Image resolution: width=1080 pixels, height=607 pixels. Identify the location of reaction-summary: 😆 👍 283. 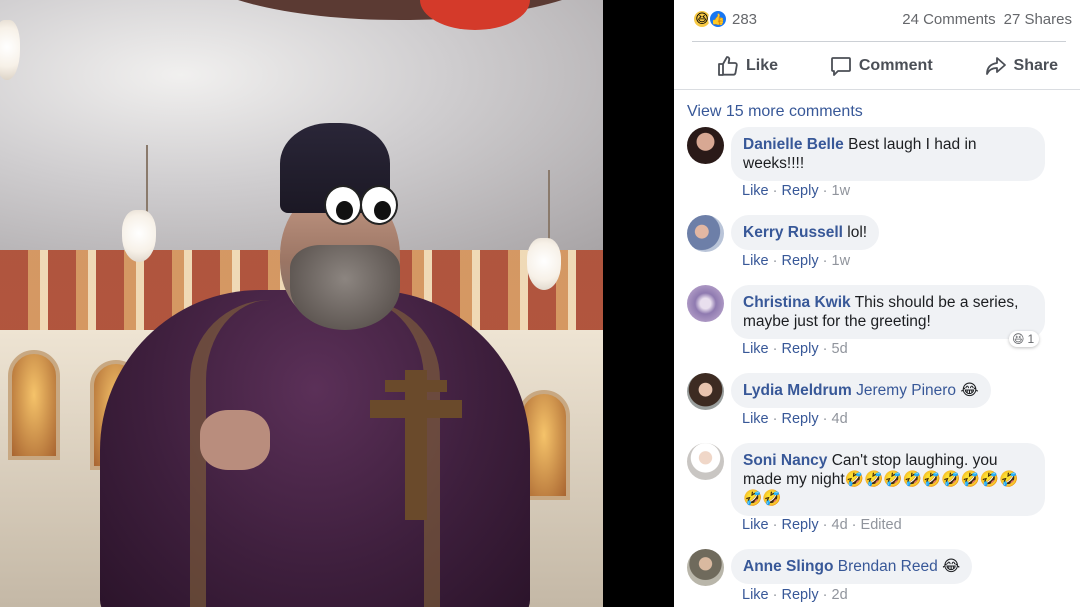
(724, 19).